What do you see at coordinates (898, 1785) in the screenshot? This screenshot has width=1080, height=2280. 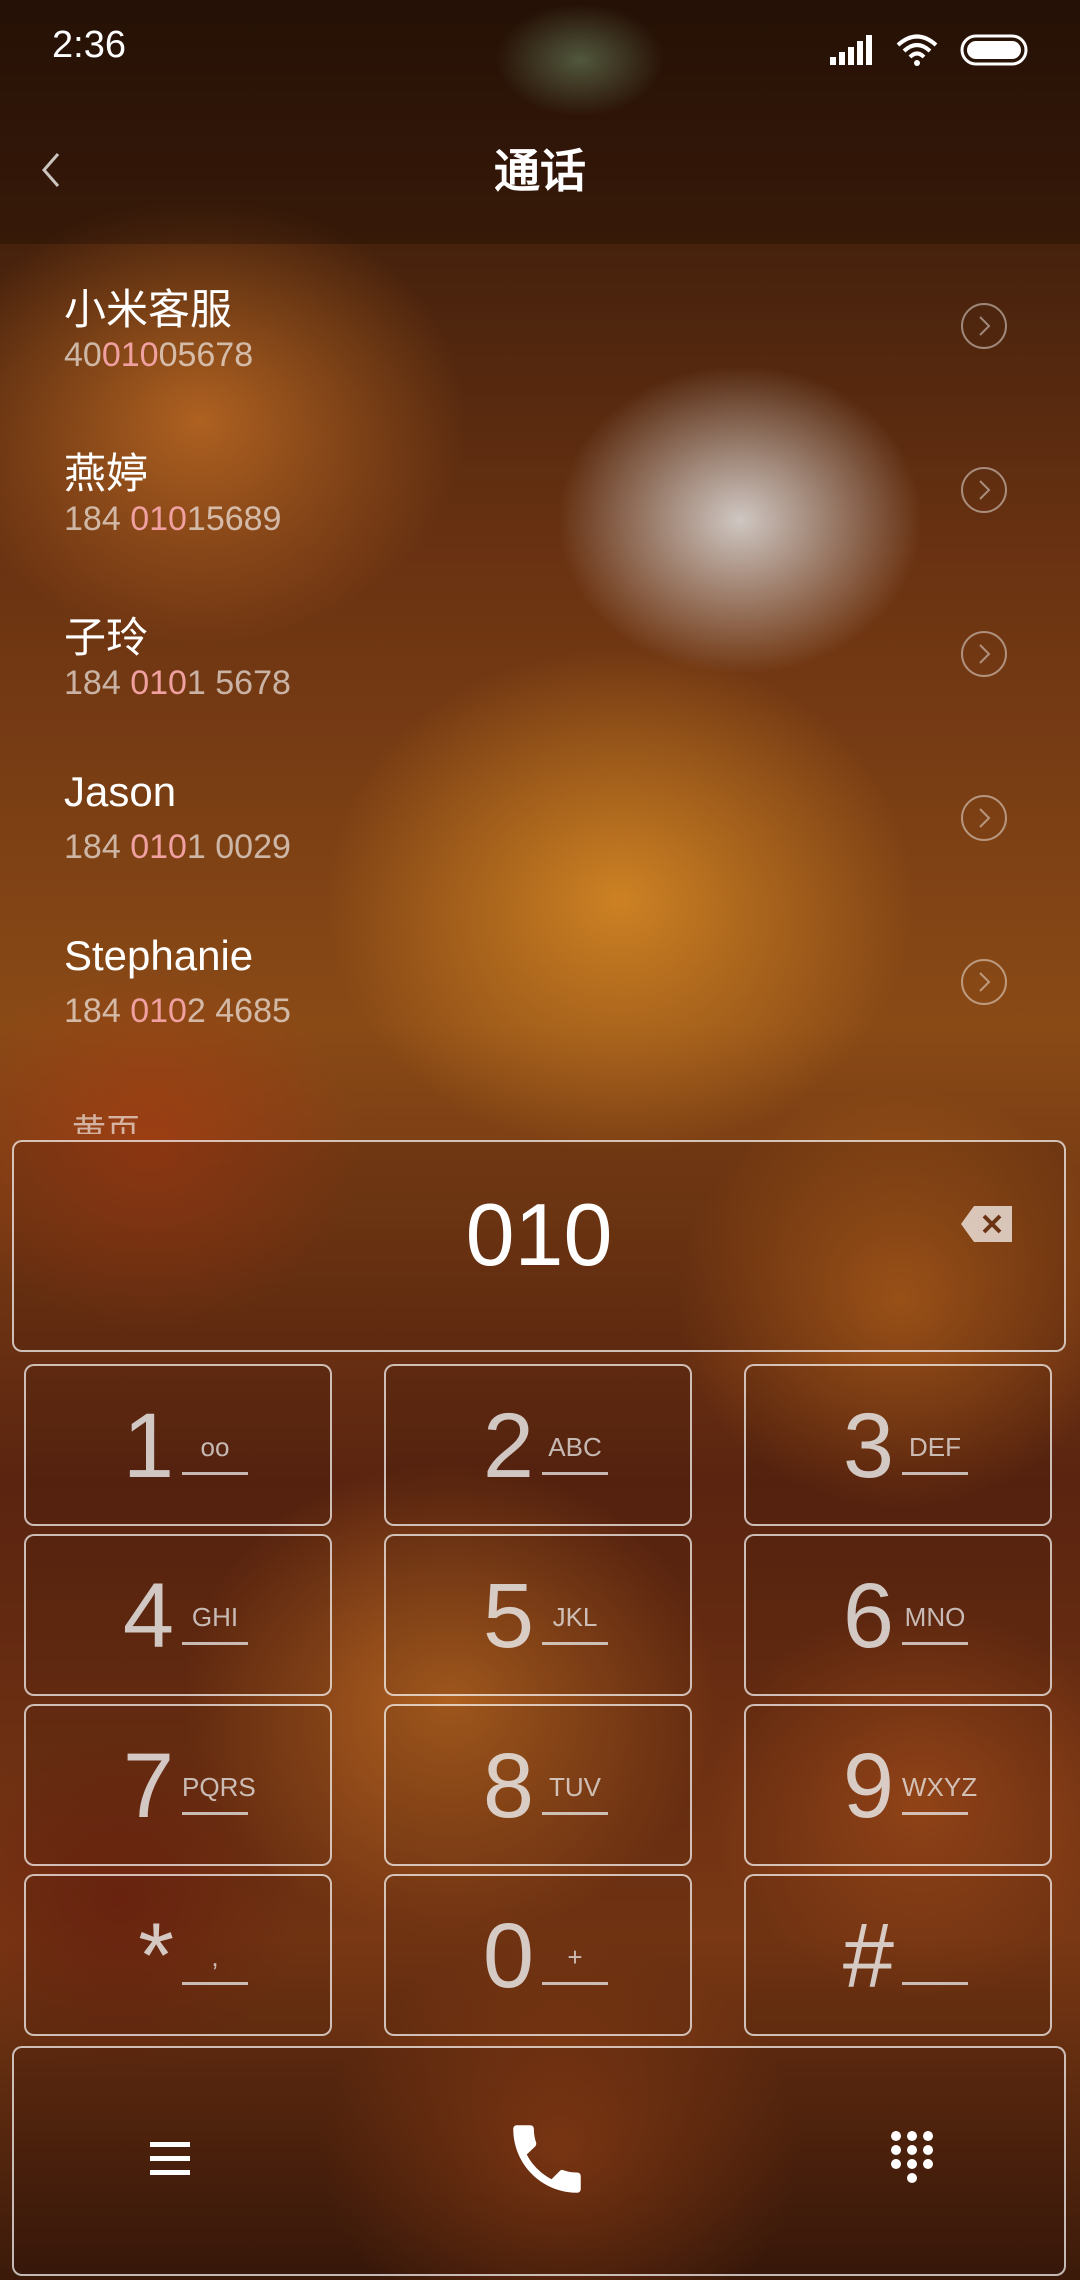 I see `key-9: 9 WXYZ` at bounding box center [898, 1785].